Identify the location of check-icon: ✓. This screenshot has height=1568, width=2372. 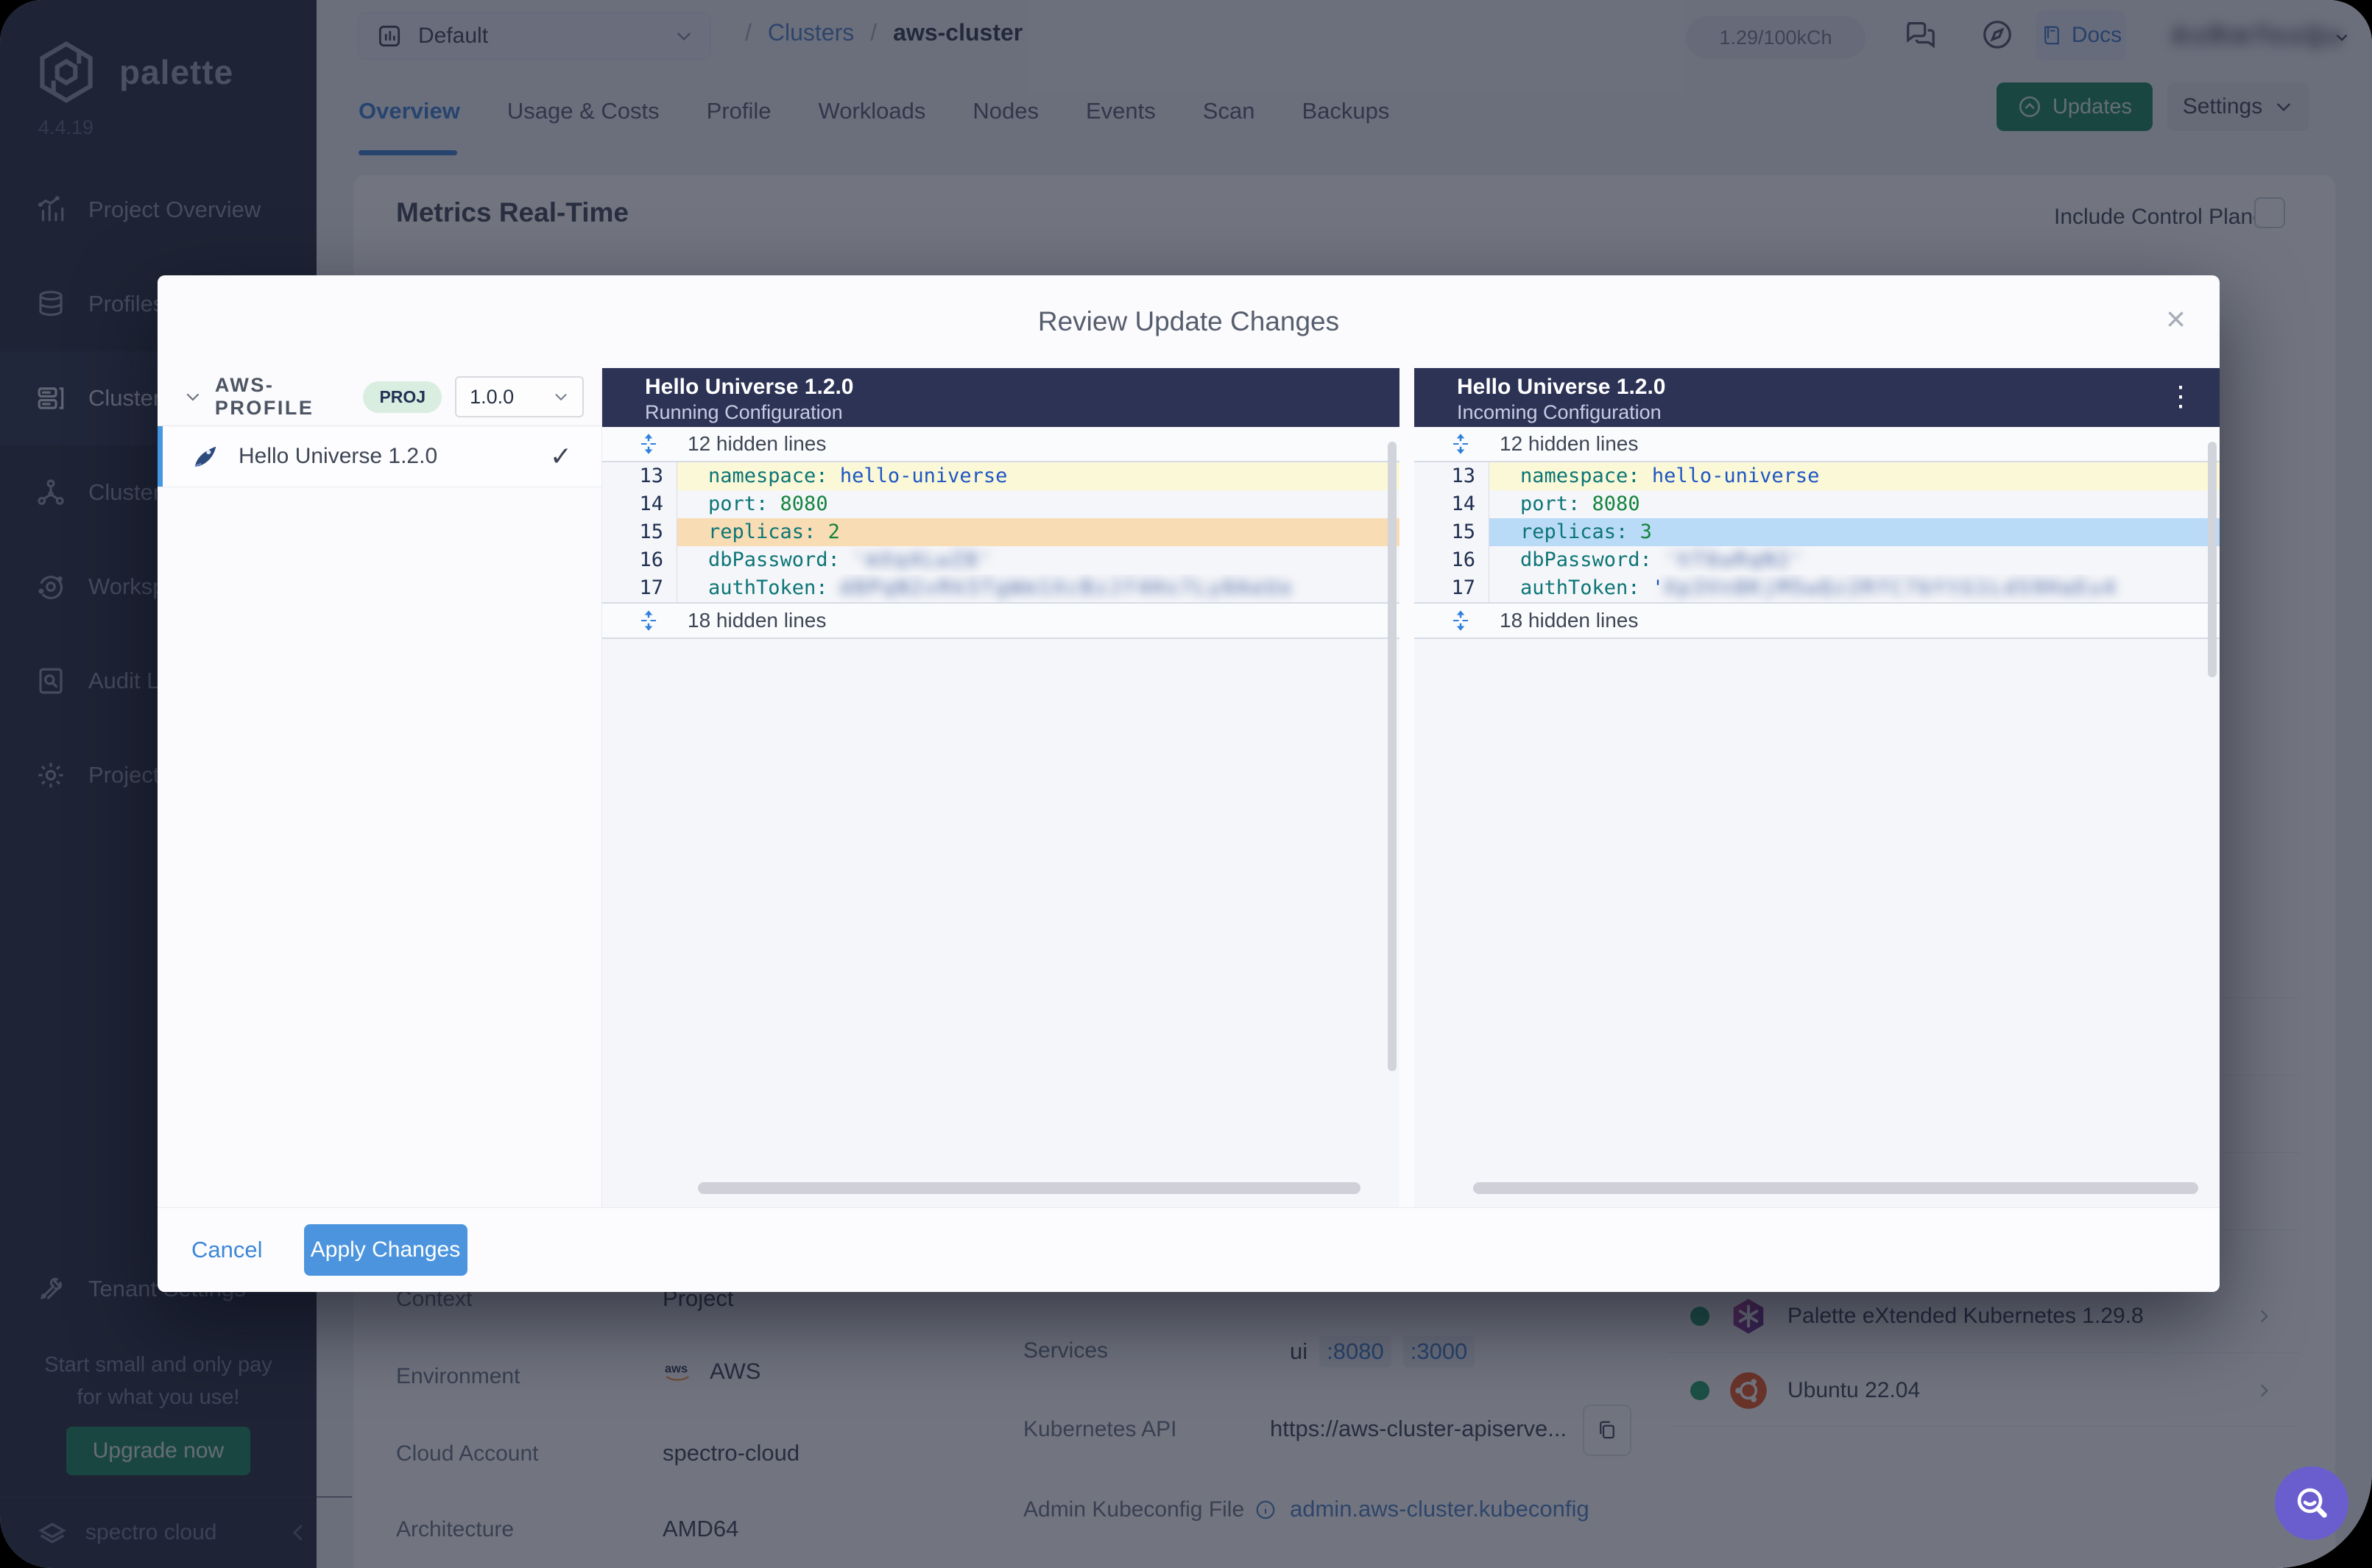
(560, 456).